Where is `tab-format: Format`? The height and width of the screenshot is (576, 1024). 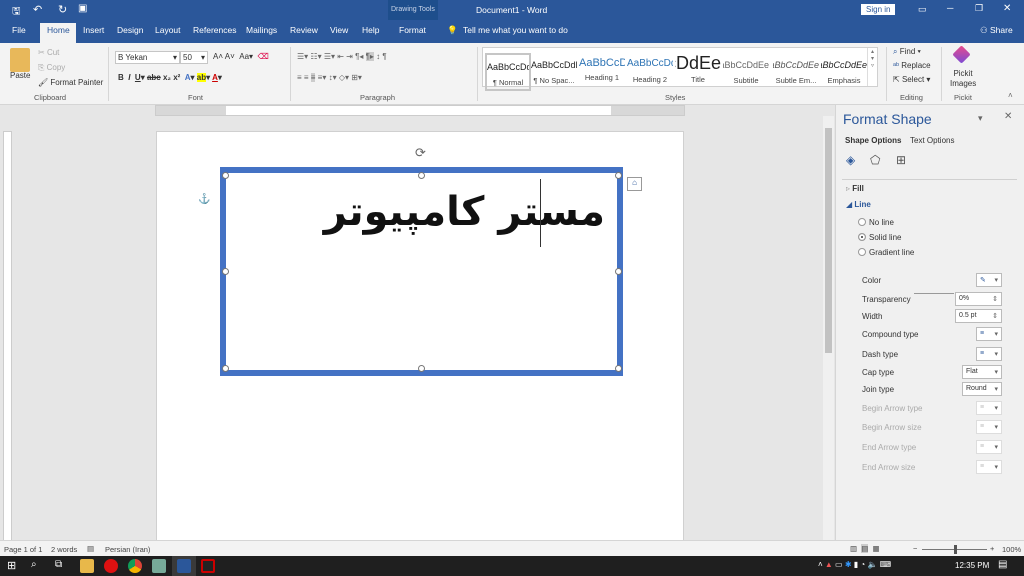 tab-format: Format is located at coordinates (412, 30).